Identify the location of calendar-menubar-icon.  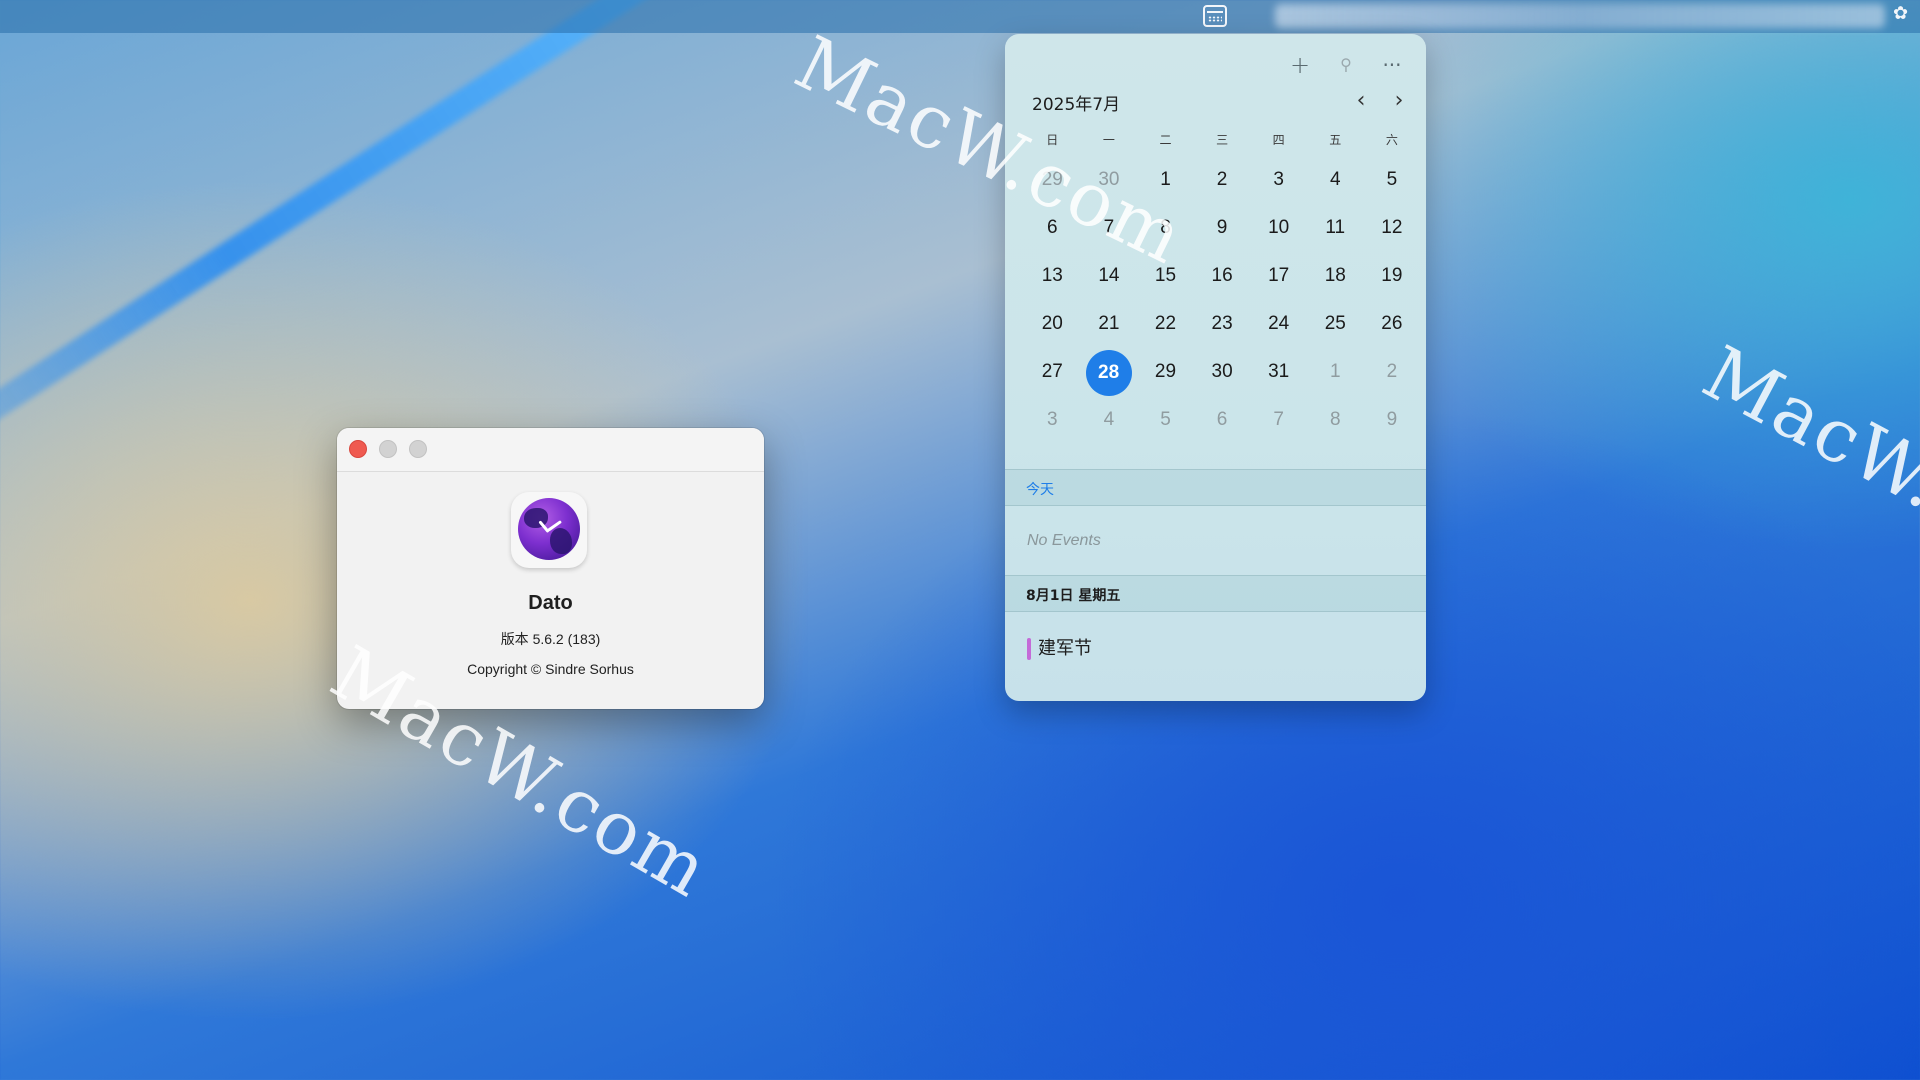
(1215, 16).